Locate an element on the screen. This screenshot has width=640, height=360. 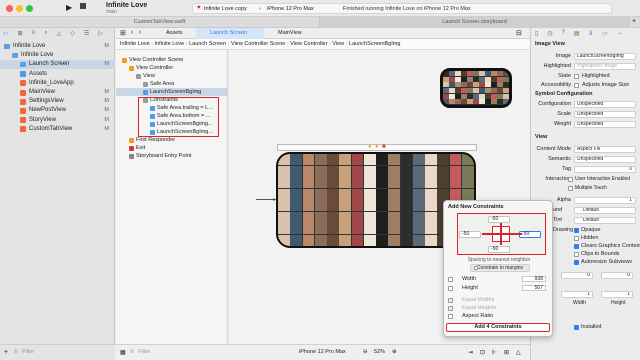
outline-item: View Controller is located at coordinates (172, 68).